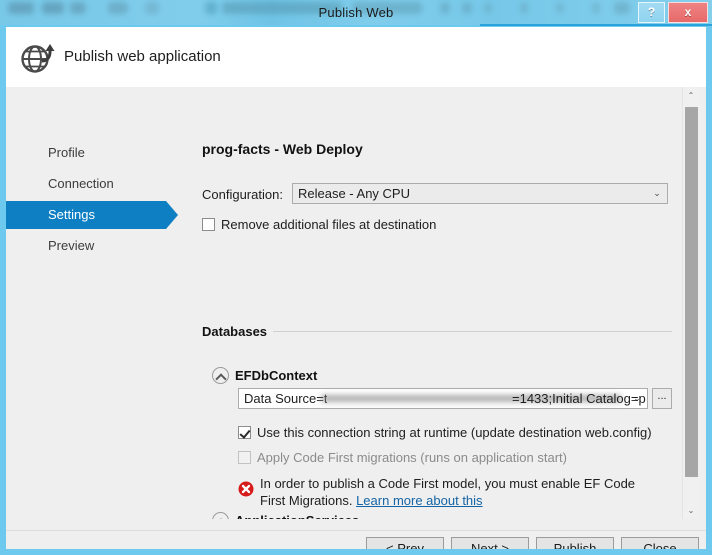  Describe the element at coordinates (691, 510) in the screenshot. I see `scroll-down-arrow-icon: ⌄` at that location.